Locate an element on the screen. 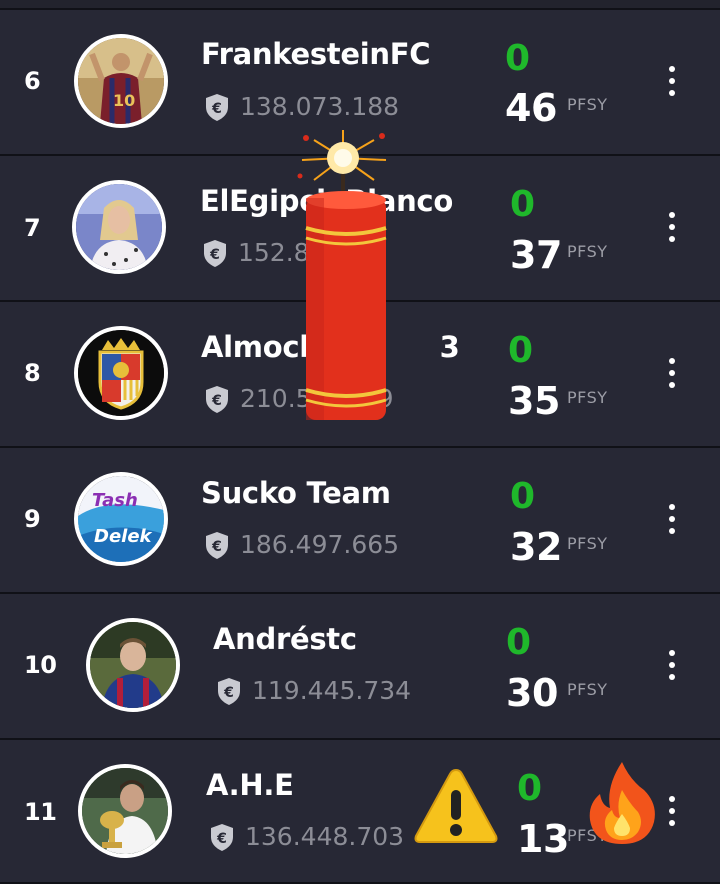 This screenshot has height=884, width=720. firecracker-icon is located at coordinates (342, 275).